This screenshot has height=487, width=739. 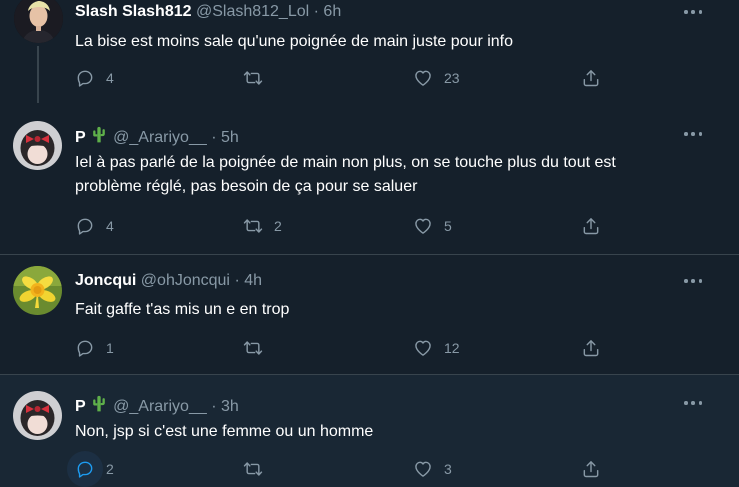 What do you see at coordinates (133, 11) in the screenshot?
I see `display-name: Slash Slash812` at bounding box center [133, 11].